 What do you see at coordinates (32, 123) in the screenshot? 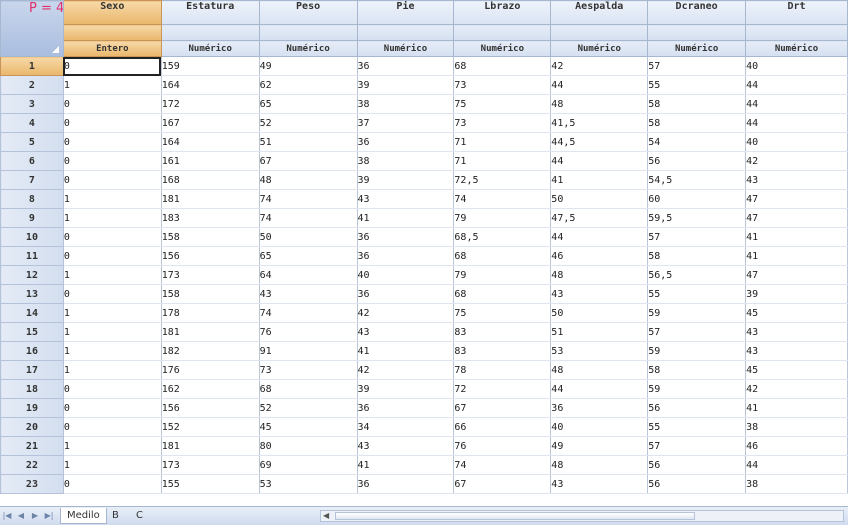
I see `row-header: 4` at bounding box center [32, 123].